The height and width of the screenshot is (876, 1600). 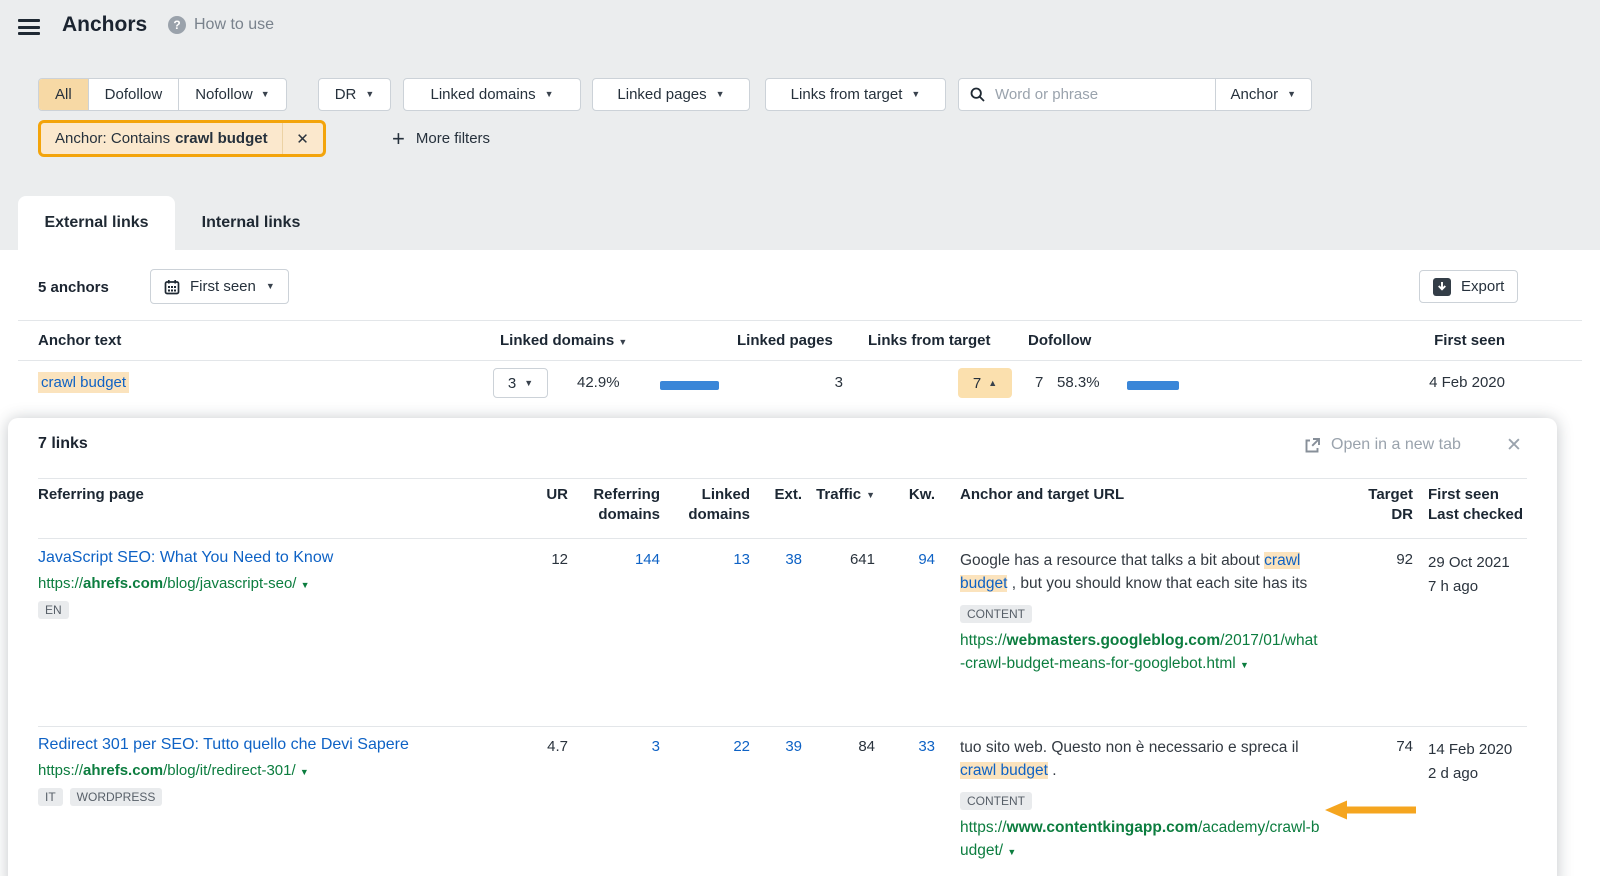 I want to click on col-header-referring-domains: Referring domains, so click(x=620, y=505).